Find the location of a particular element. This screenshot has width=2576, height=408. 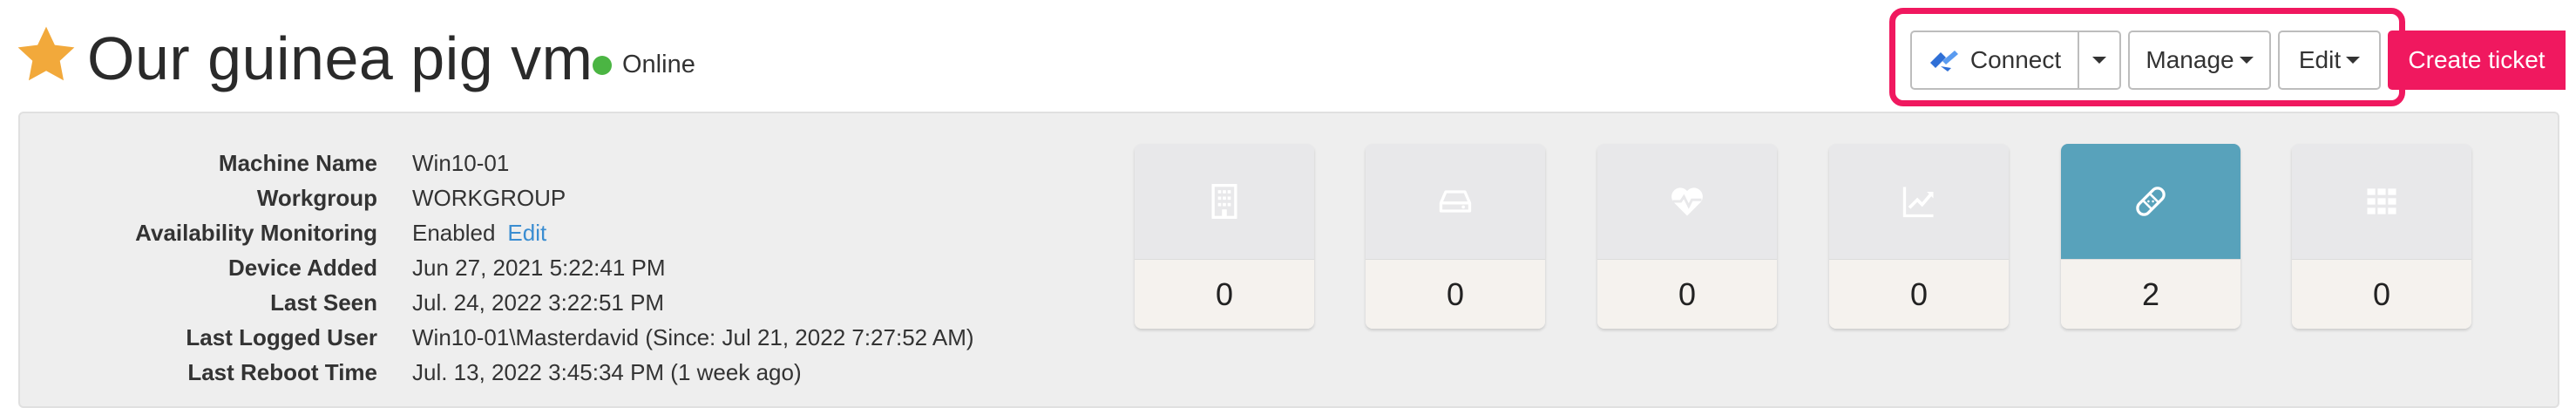

info-label: Last Logged User is located at coordinates (282, 337).